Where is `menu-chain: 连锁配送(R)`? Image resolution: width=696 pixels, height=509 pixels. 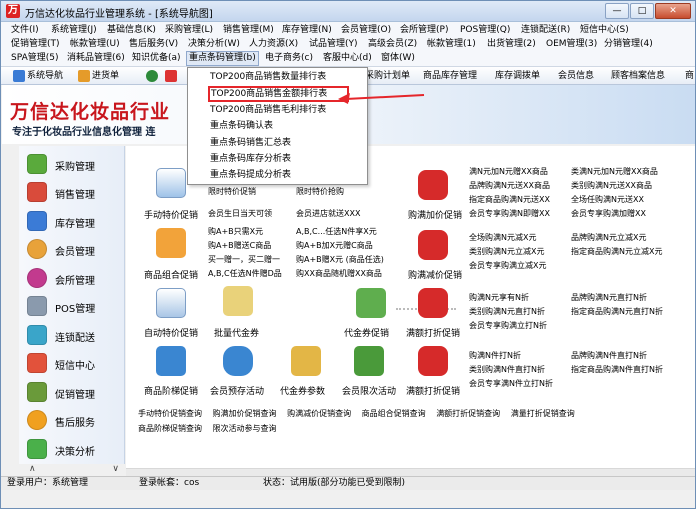
menu-chain: 连锁配送(R) is located at coordinates (545, 30).